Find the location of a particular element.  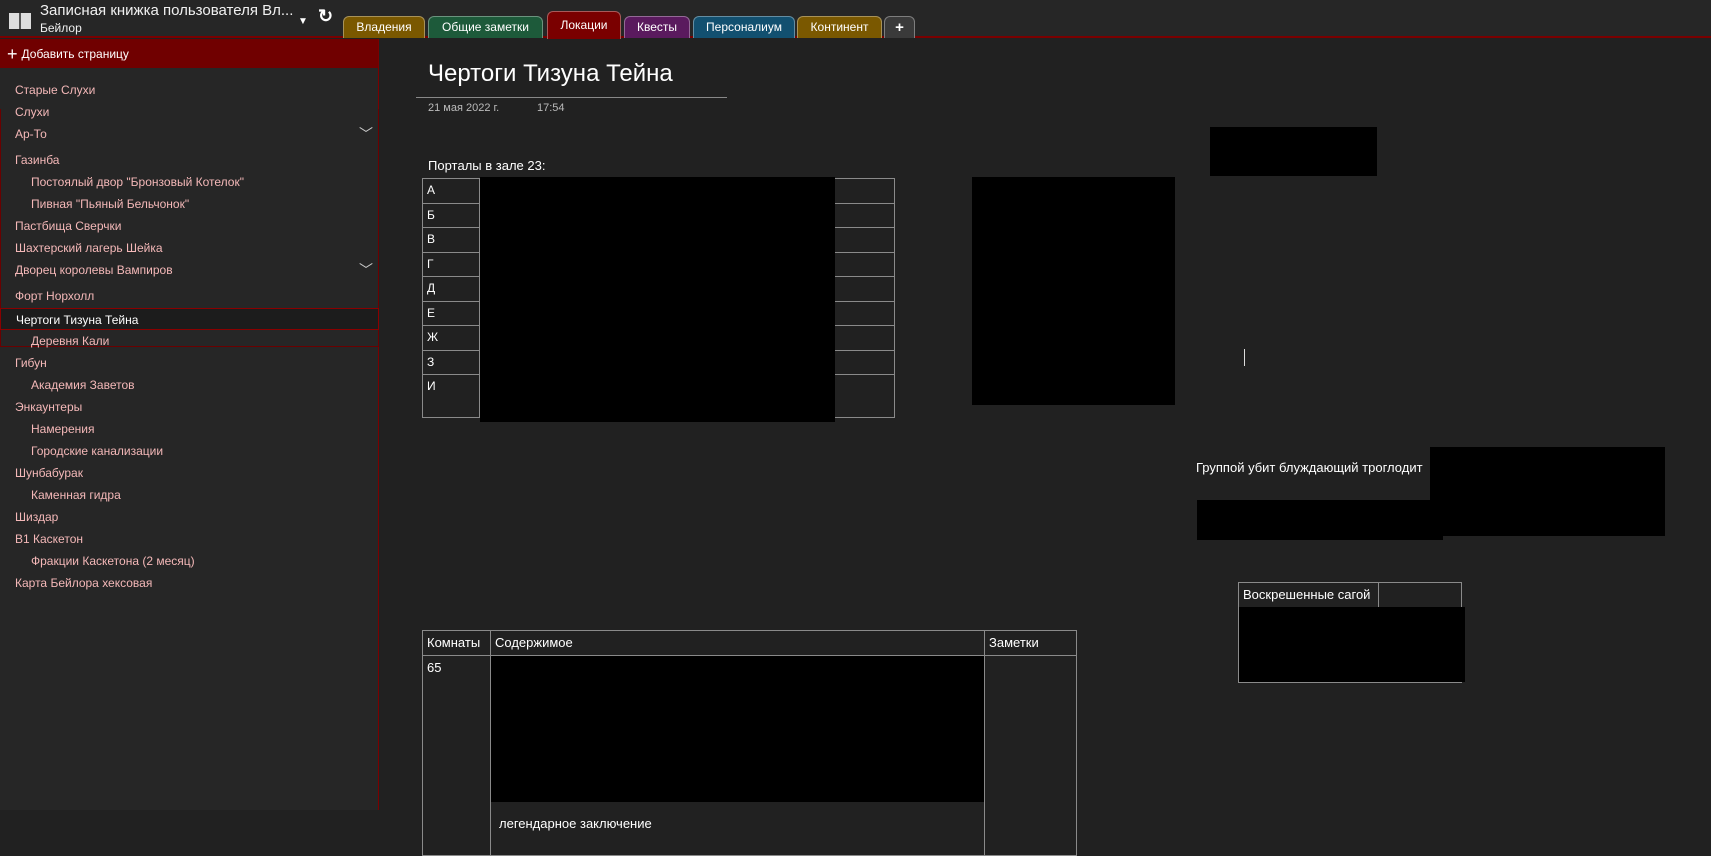

sidebar-page-item: Ар-То ﹀ is located at coordinates (189, 134).